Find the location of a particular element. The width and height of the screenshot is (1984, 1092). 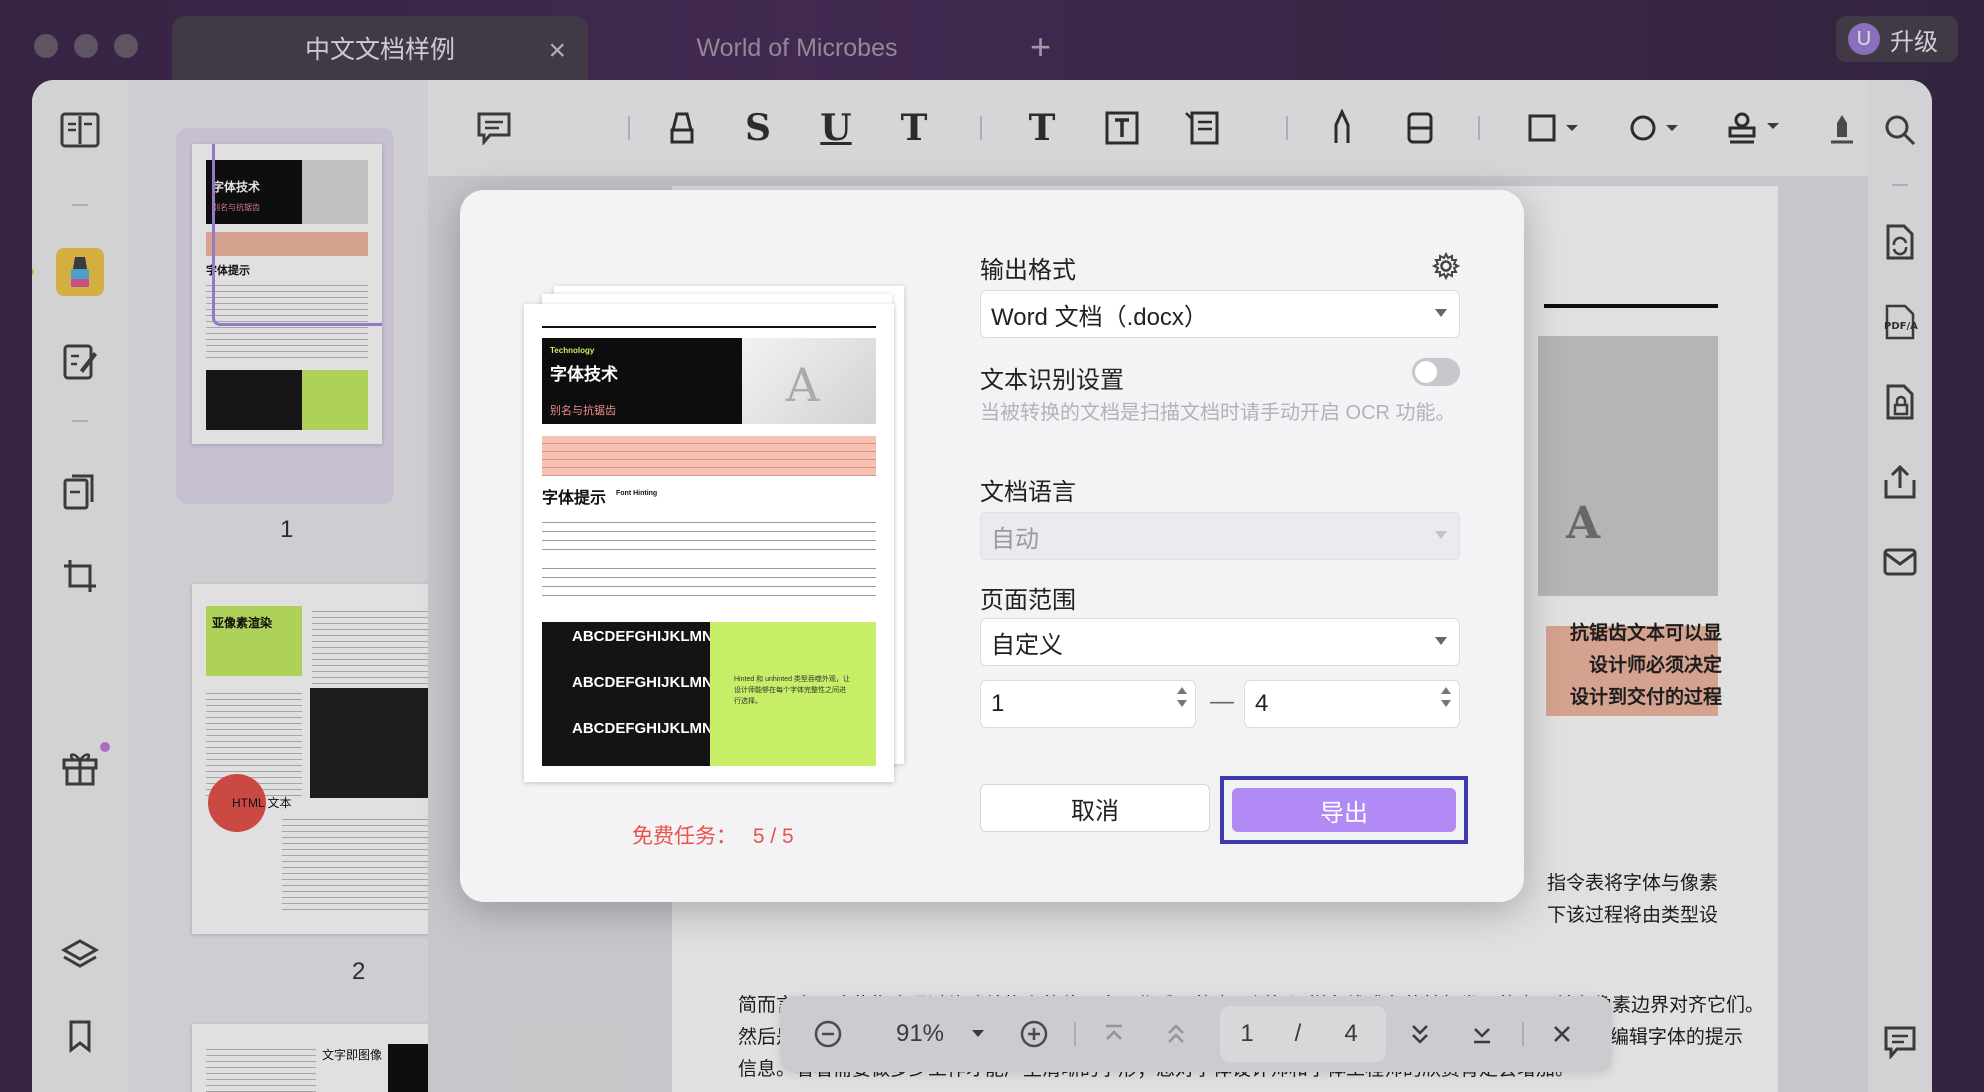

cancel-button: 取消 is located at coordinates (1095, 808).